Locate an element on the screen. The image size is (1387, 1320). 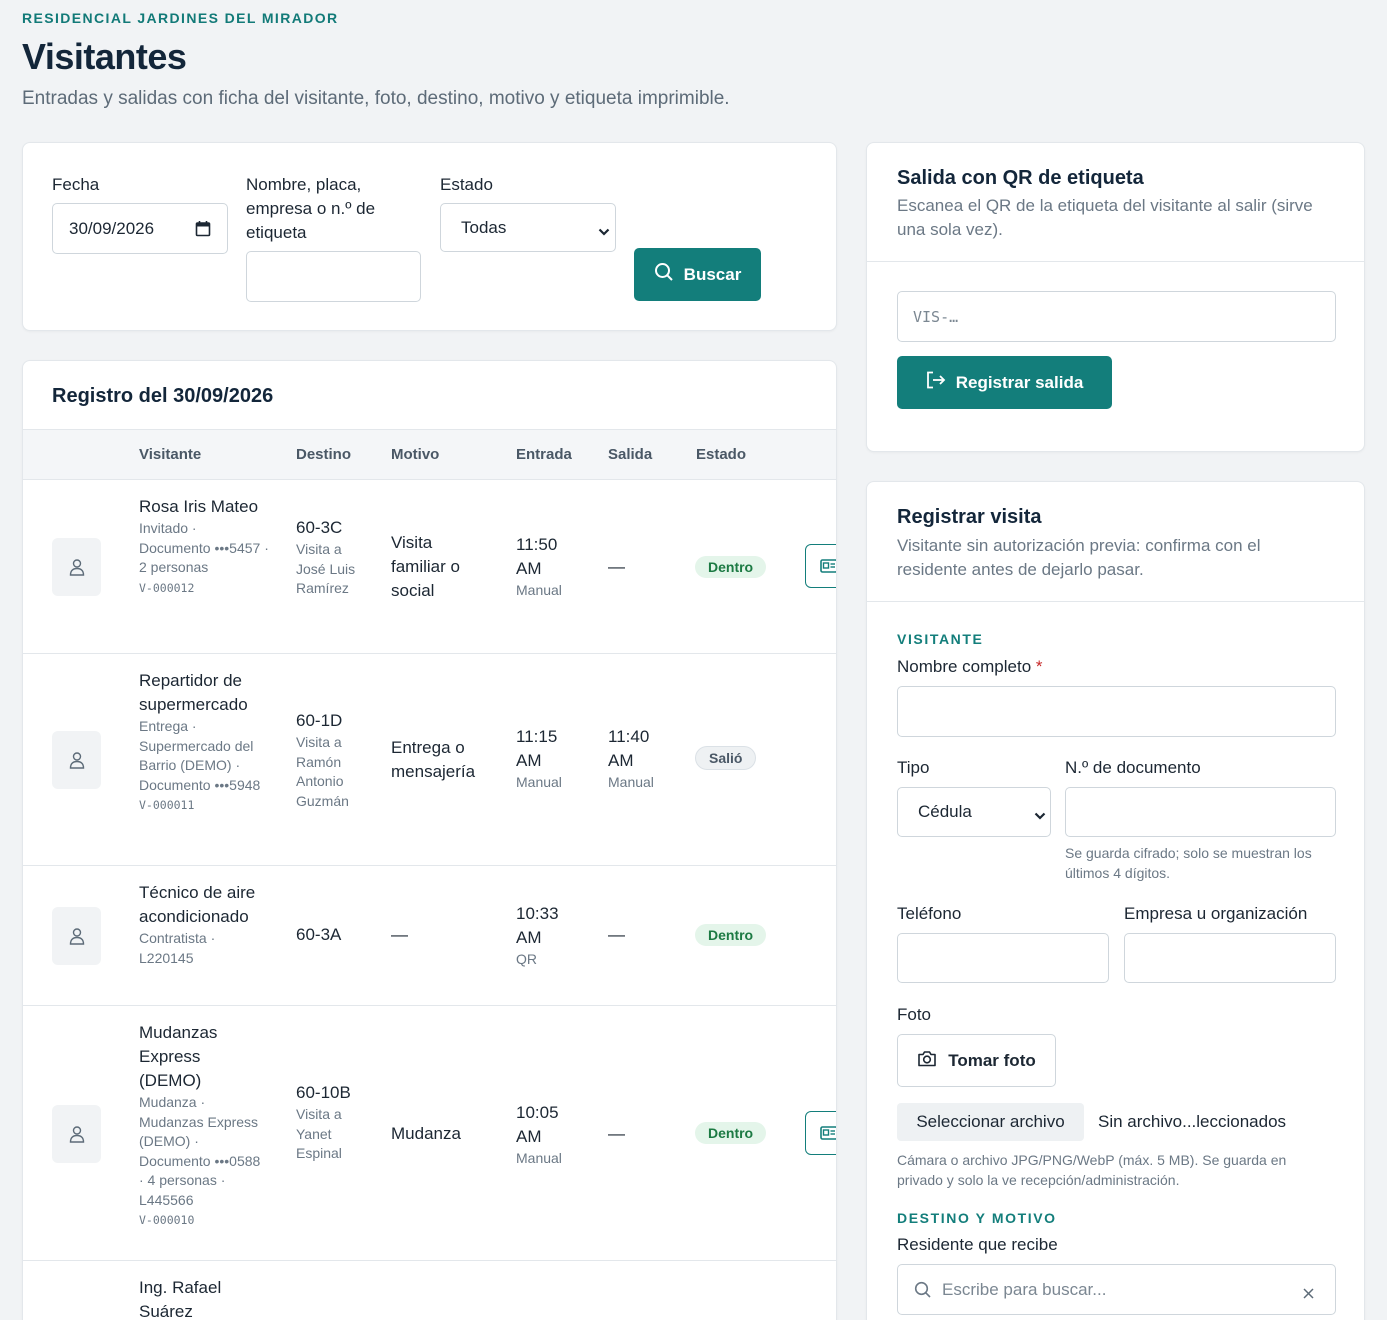
reason-cell: — is located at coordinates (399, 934).